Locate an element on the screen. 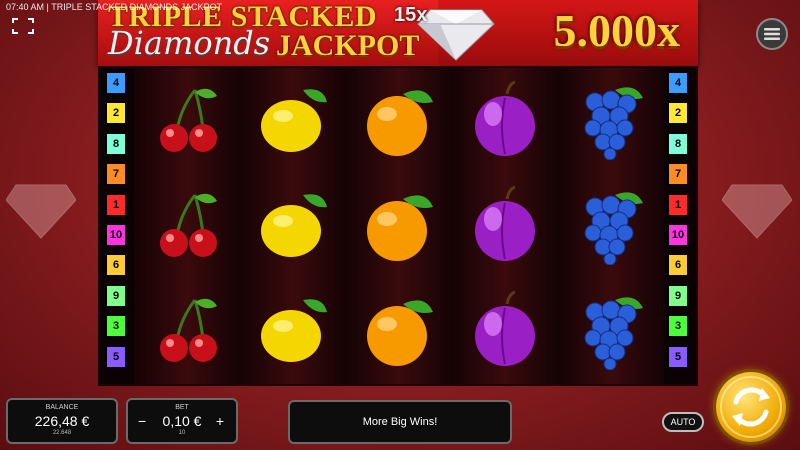 The image size is (800, 450). message-panel: More Big Wins! is located at coordinates (400, 422).